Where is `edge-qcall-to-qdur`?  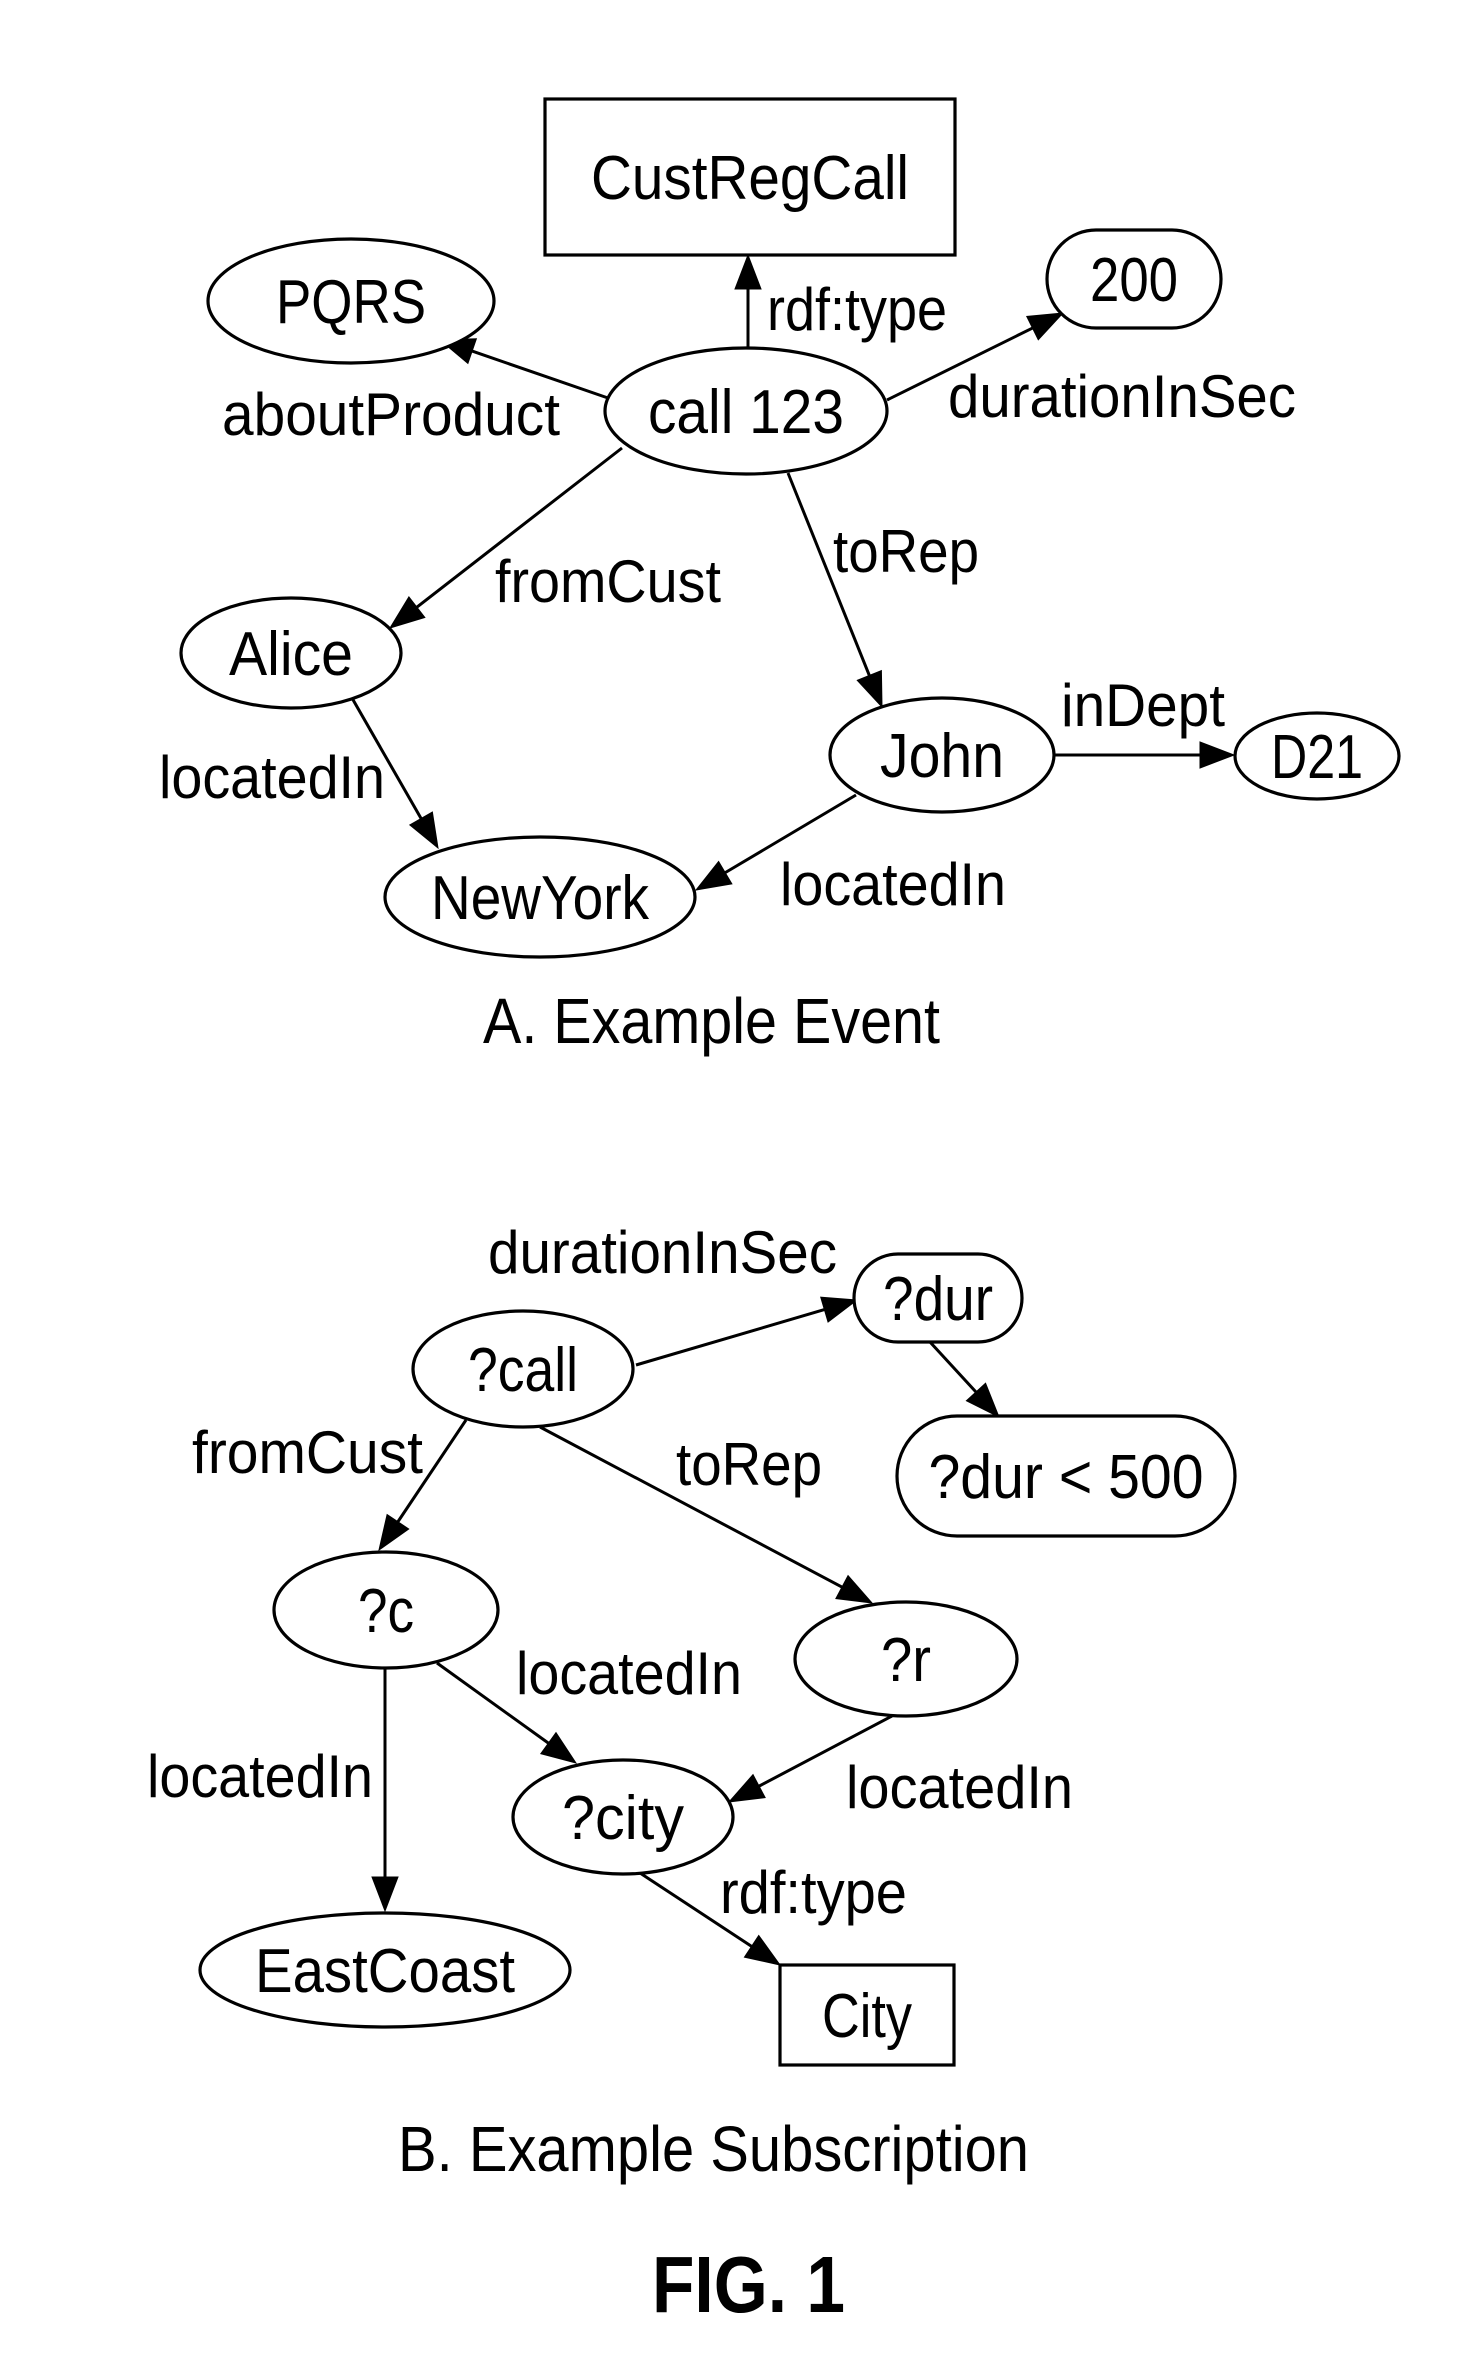 edge-qcall-to-qdur is located at coordinates (747, 1331).